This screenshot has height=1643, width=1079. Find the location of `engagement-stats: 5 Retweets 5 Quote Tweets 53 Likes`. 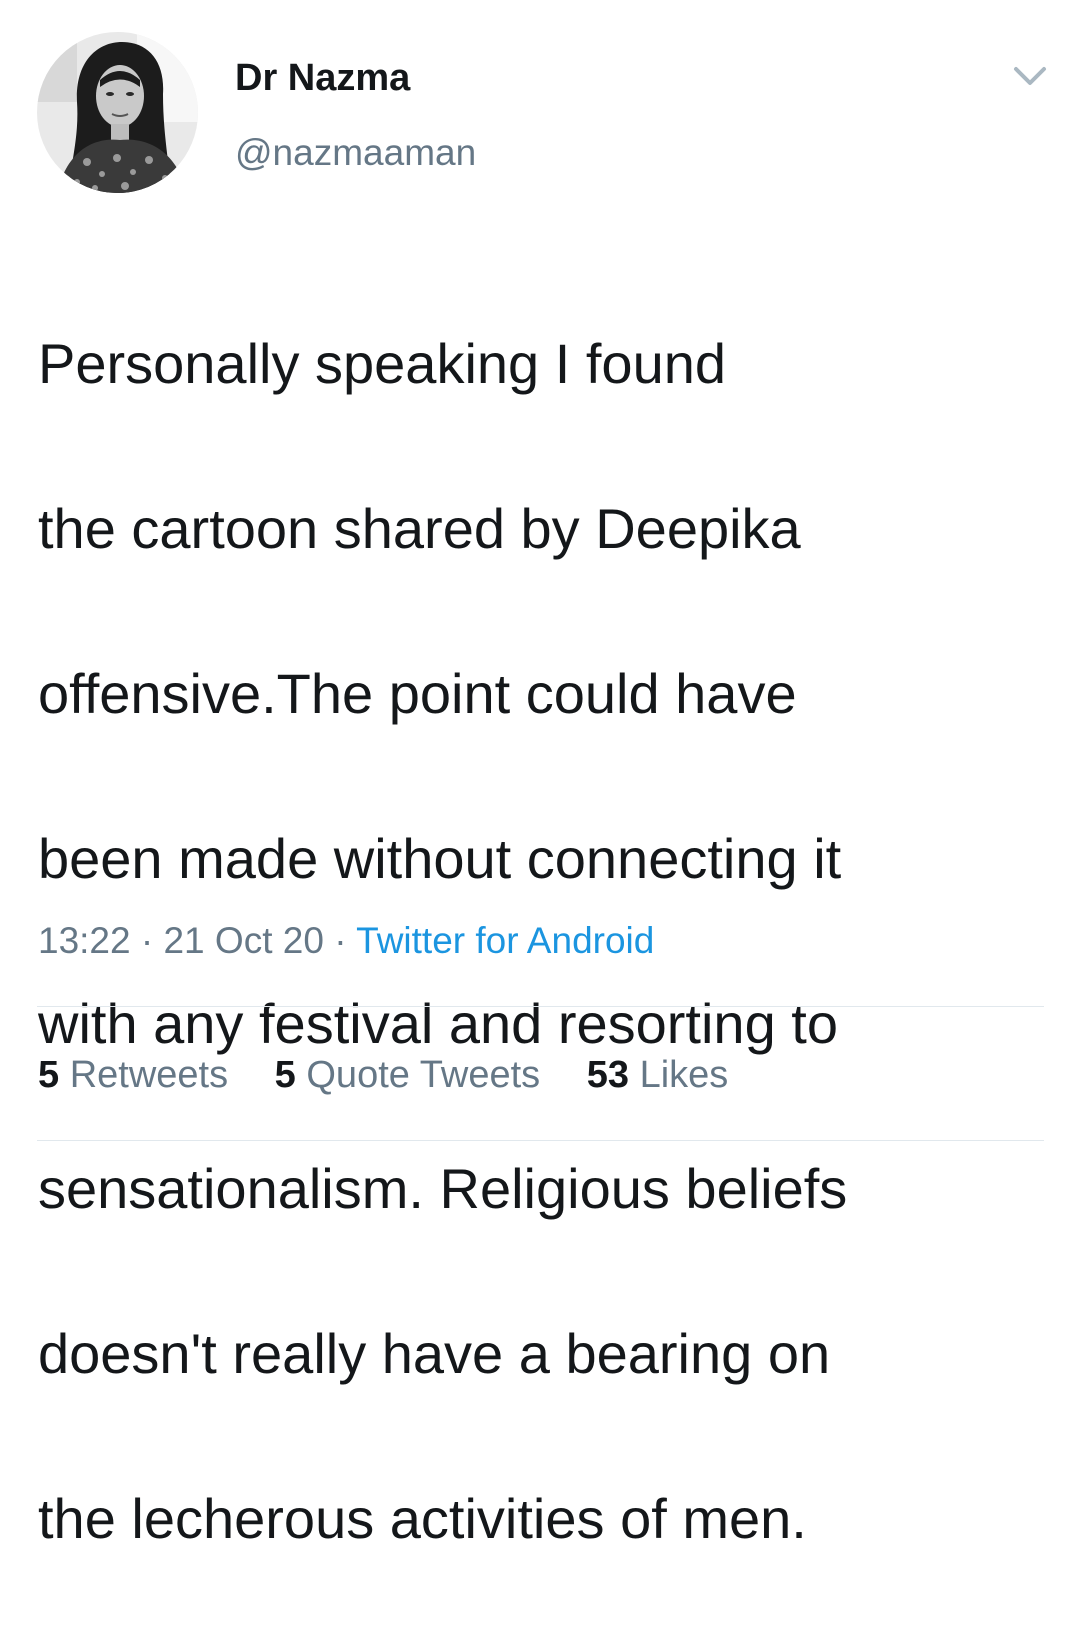

engagement-stats: 5 Retweets 5 Quote Tweets 53 Likes is located at coordinates (401, 1075).